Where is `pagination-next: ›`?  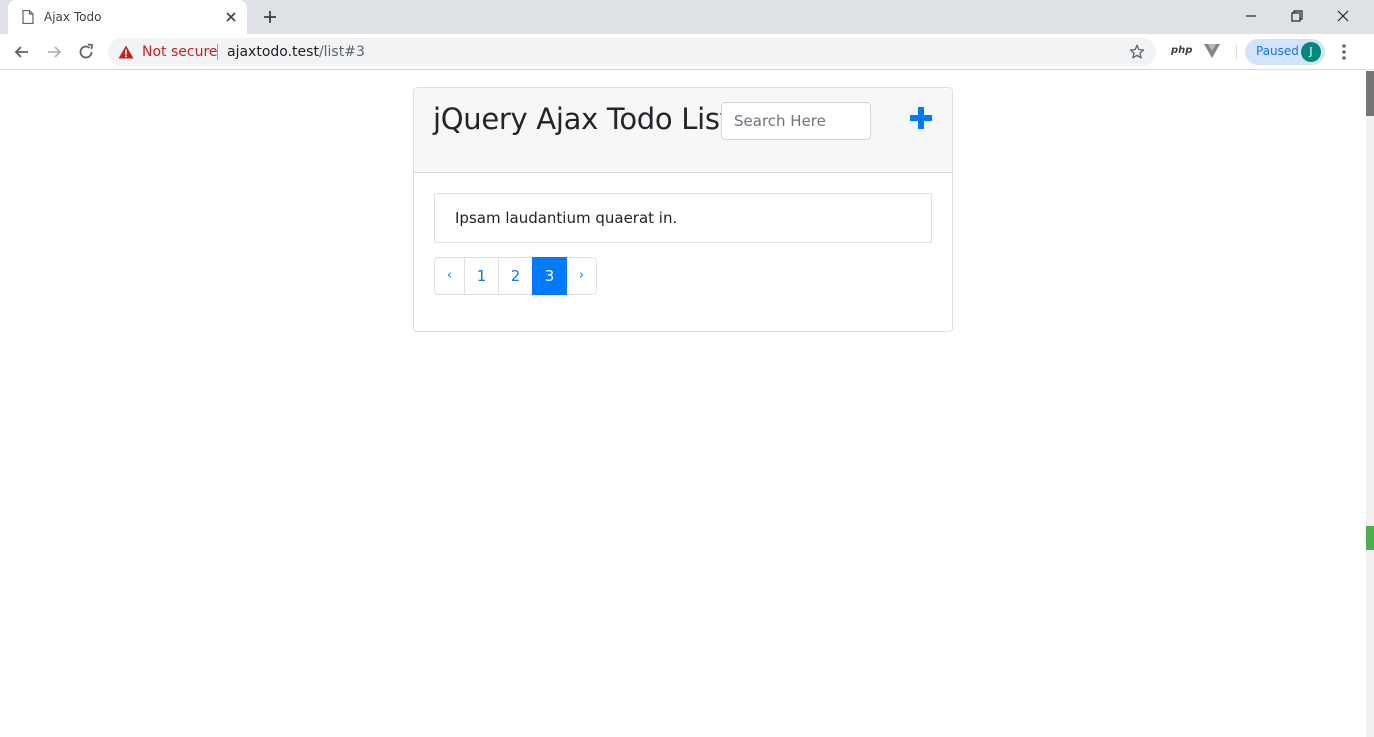
pagination-next: › is located at coordinates (581, 276).